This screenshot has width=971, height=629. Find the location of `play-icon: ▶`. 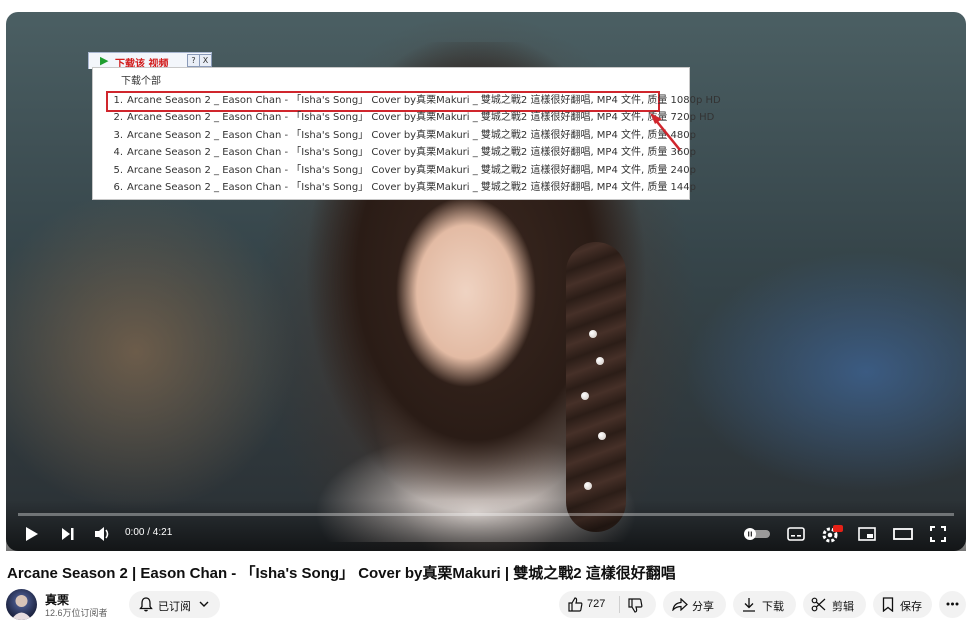

play-icon: ▶ is located at coordinates (104, 60).